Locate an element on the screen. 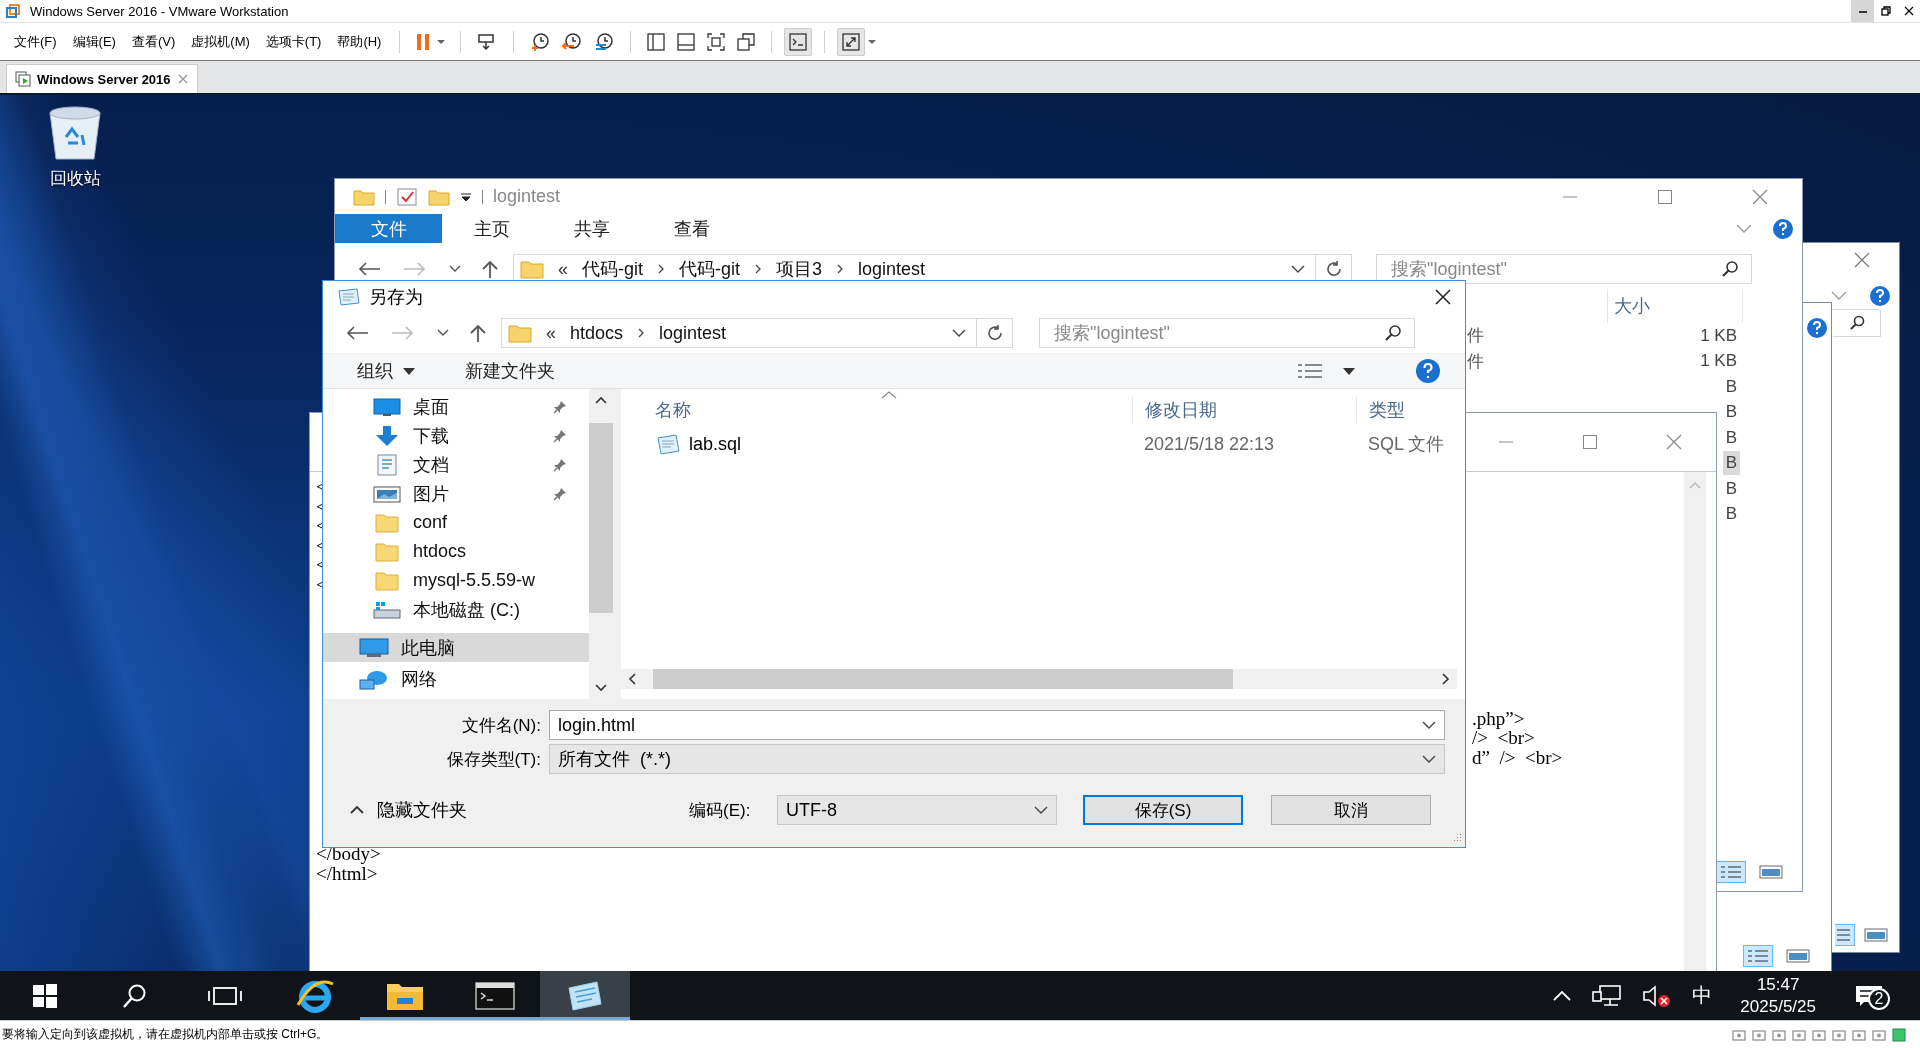  organize-menu: 组织 is located at coordinates (386, 371).